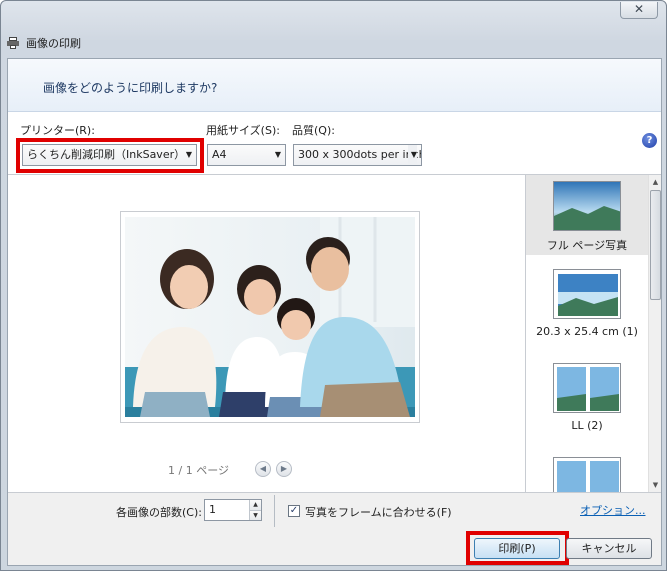 The height and width of the screenshot is (571, 667). Describe the element at coordinates (159, 512) in the screenshot. I see `copies-label: 各画像の部数(C):` at that location.